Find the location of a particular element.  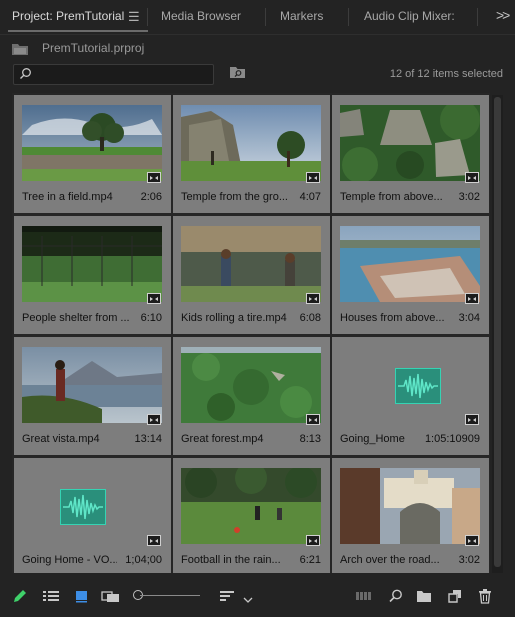

project-file-row: PremTutorial.prproj is located at coordinates (257, 48).